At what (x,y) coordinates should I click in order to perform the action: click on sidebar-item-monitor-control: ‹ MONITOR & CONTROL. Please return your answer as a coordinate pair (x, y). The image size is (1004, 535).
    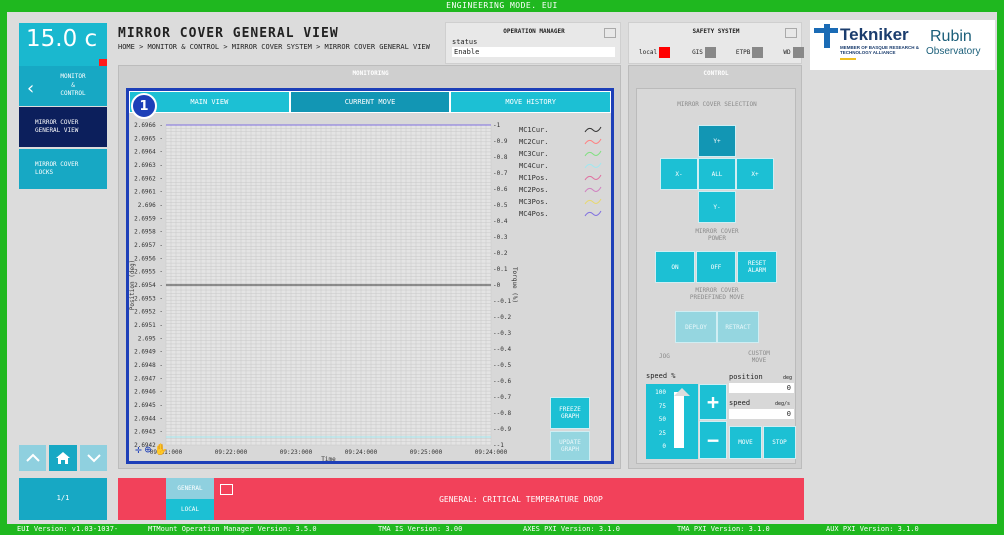
    Looking at the image, I should click on (63, 86).